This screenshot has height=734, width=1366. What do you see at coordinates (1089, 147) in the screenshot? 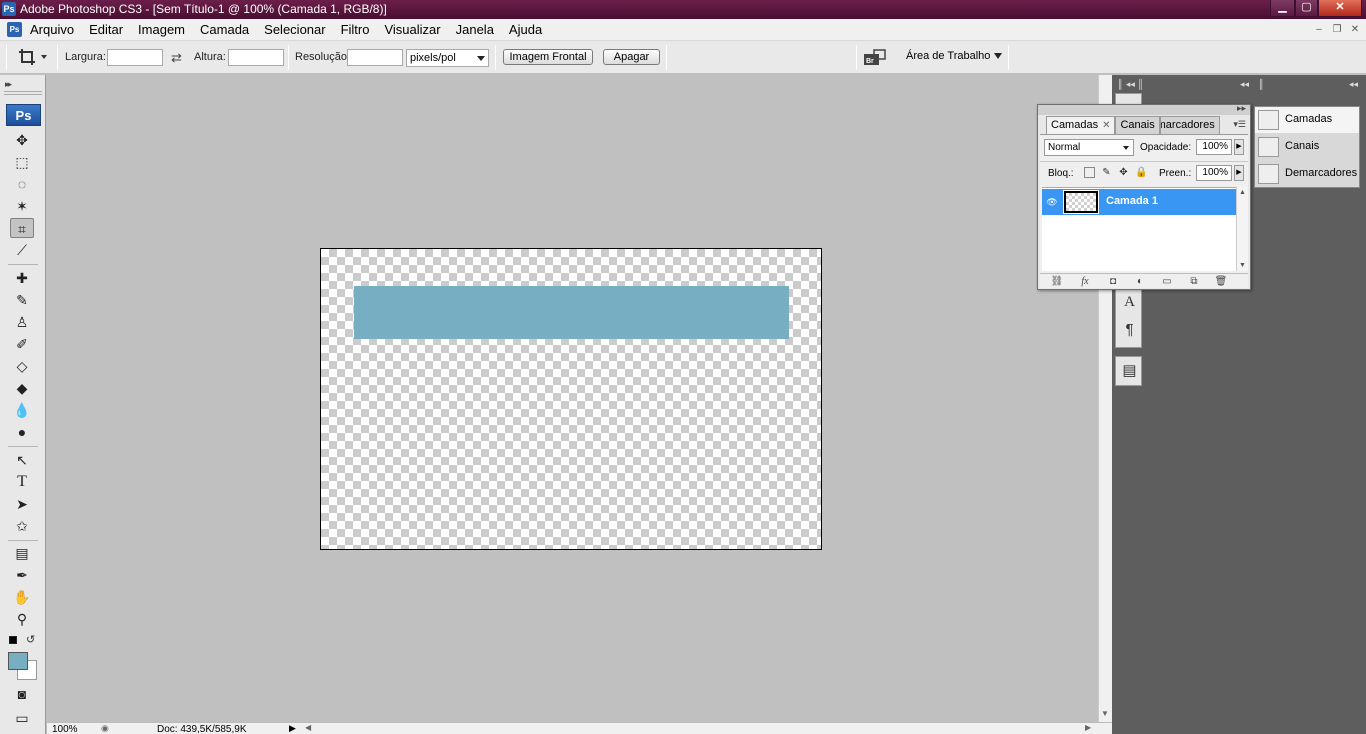
I see `blend-mode-select: Normal` at bounding box center [1089, 147].